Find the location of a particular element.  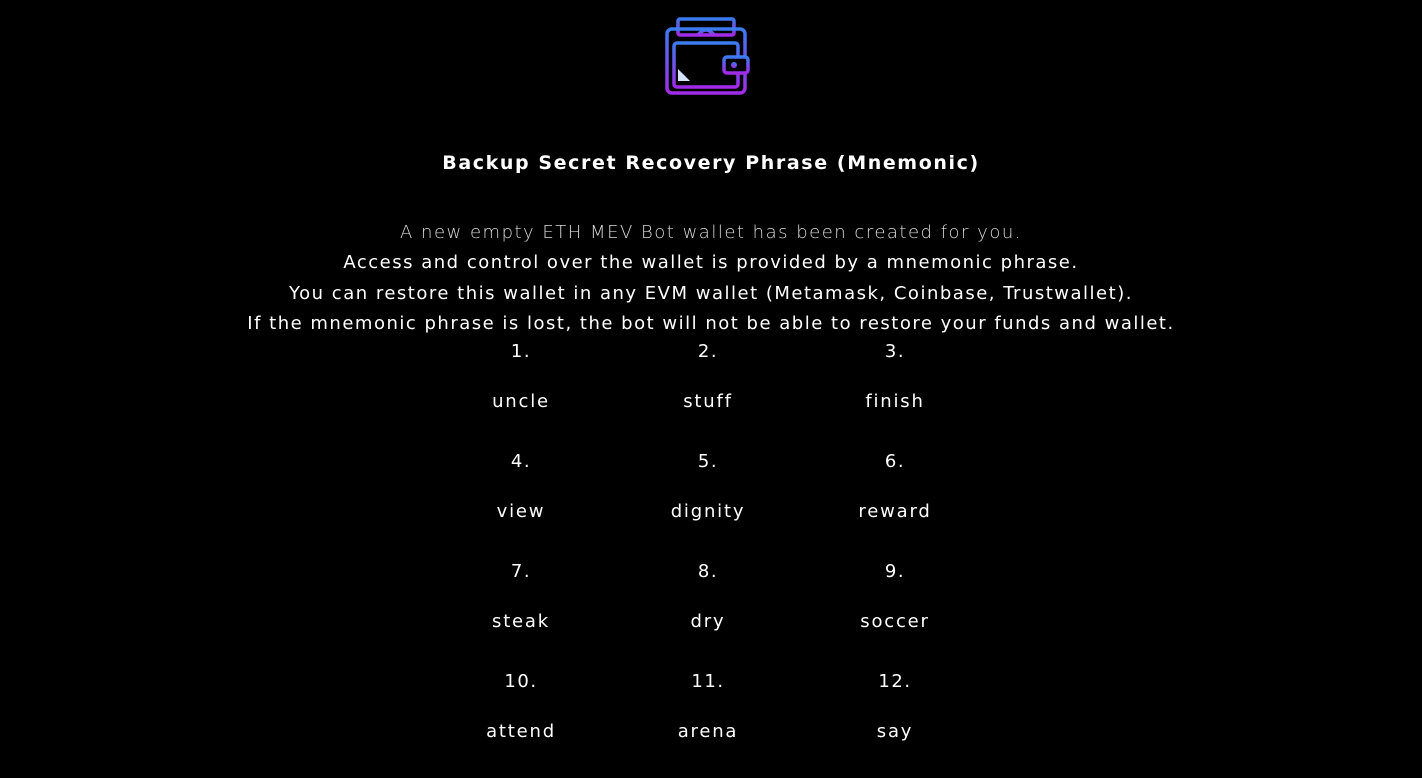

mnemonic-word-cell: 1. uncle is located at coordinates (521, 393).